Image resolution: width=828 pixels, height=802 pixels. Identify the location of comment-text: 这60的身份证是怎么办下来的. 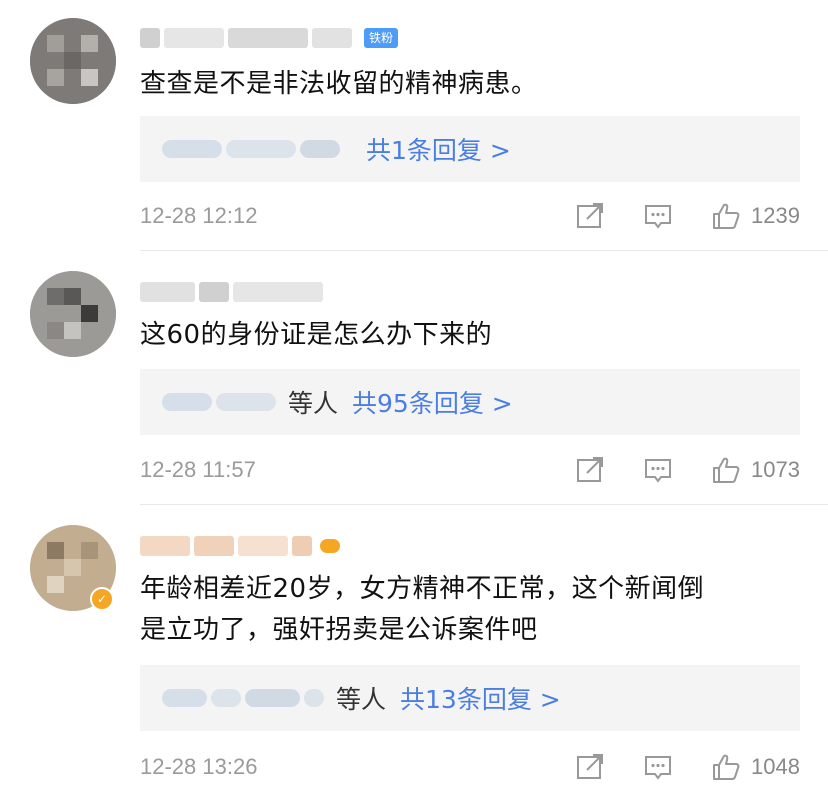
(316, 335).